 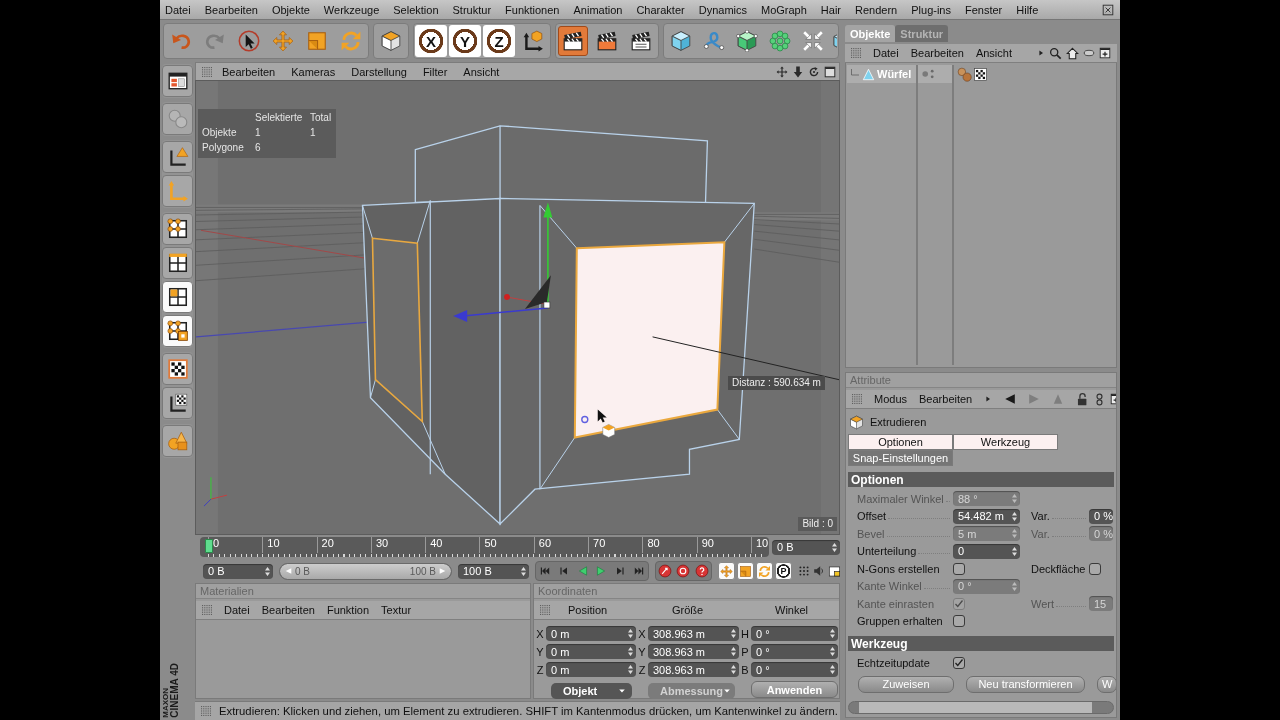 What do you see at coordinates (1089, 53) in the screenshot?
I see `ellipse-icon` at bounding box center [1089, 53].